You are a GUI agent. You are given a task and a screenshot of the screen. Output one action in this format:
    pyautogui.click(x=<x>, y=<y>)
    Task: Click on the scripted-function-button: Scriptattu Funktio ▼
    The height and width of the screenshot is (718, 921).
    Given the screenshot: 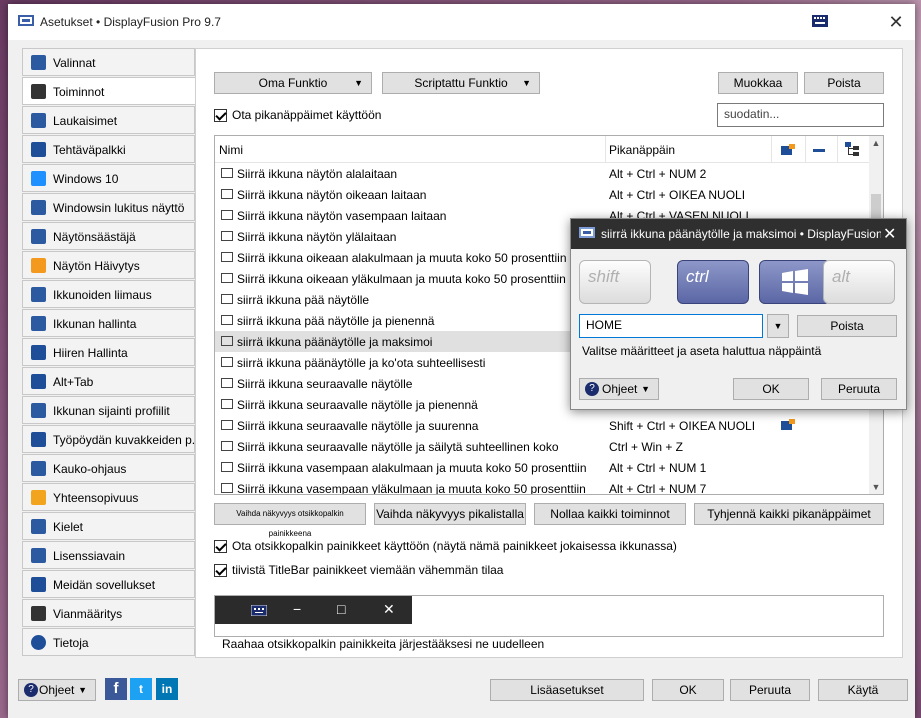 What is the action you would take?
    pyautogui.click(x=461, y=83)
    